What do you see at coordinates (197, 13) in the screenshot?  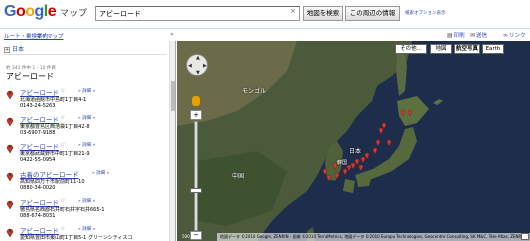 I see `search-input` at bounding box center [197, 13].